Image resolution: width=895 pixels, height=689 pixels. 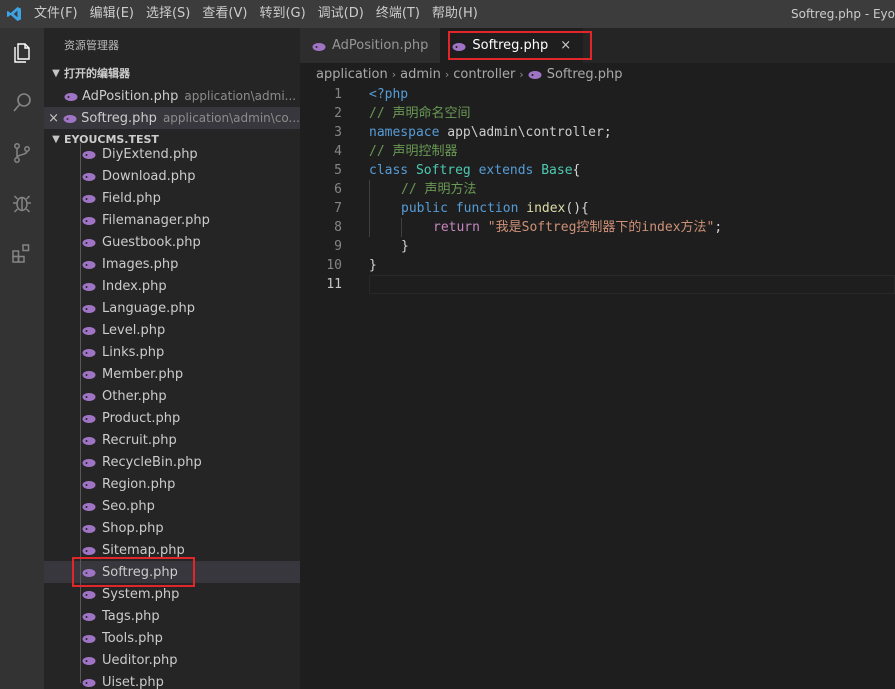 I want to click on line-number: 4, so click(x=338, y=151).